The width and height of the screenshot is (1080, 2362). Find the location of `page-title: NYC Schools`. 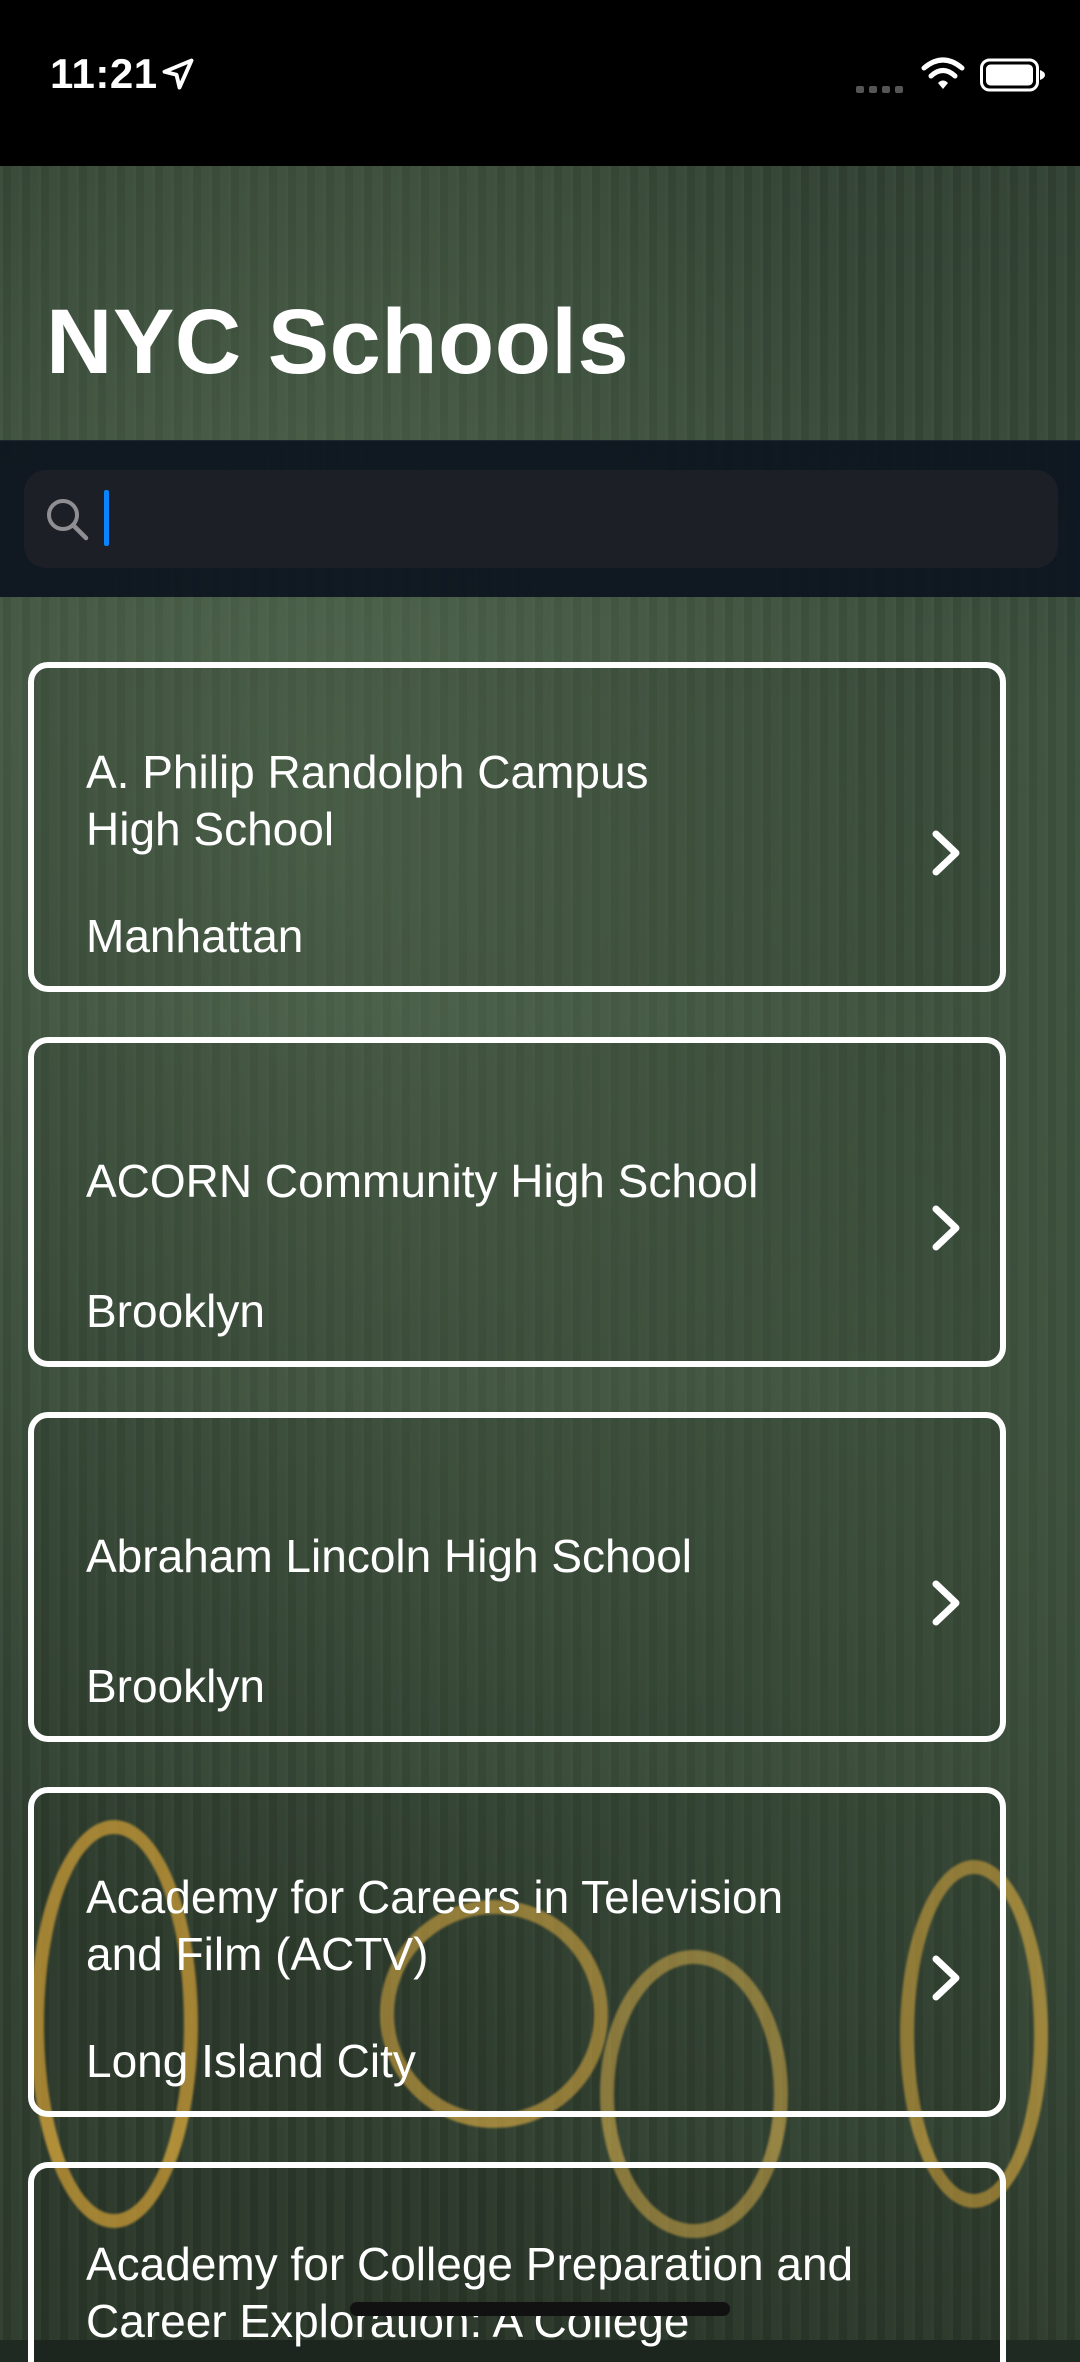

page-title: NYC Schools is located at coordinates (338, 342).